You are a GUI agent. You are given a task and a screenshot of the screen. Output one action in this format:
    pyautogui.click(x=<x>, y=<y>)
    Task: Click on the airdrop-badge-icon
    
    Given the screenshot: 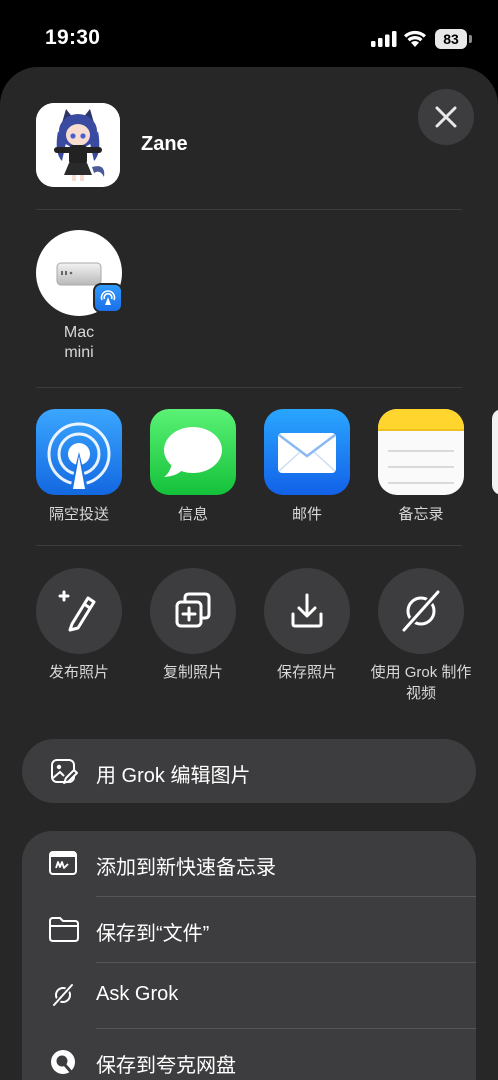 What is the action you would take?
    pyautogui.click(x=108, y=298)
    